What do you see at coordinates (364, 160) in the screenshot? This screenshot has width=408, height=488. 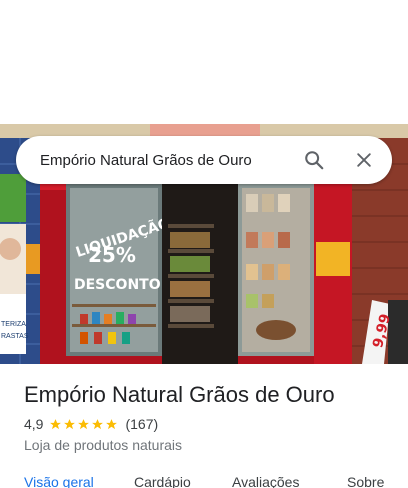 I see `close-icon` at bounding box center [364, 160].